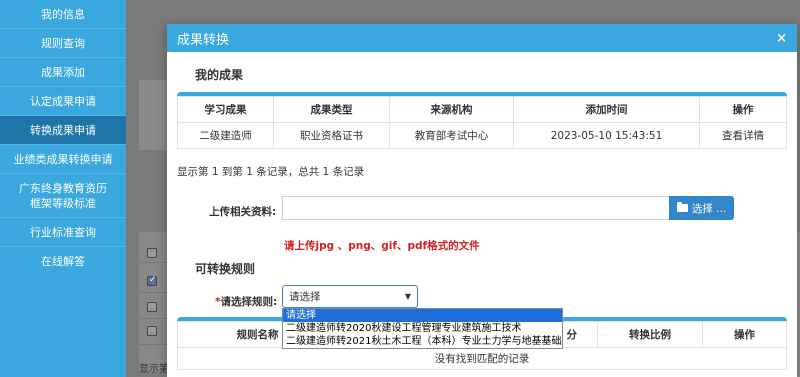 The width and height of the screenshot is (800, 377). I want to click on sidebar-item-industry-standard: 行业标准查询, so click(63, 232).